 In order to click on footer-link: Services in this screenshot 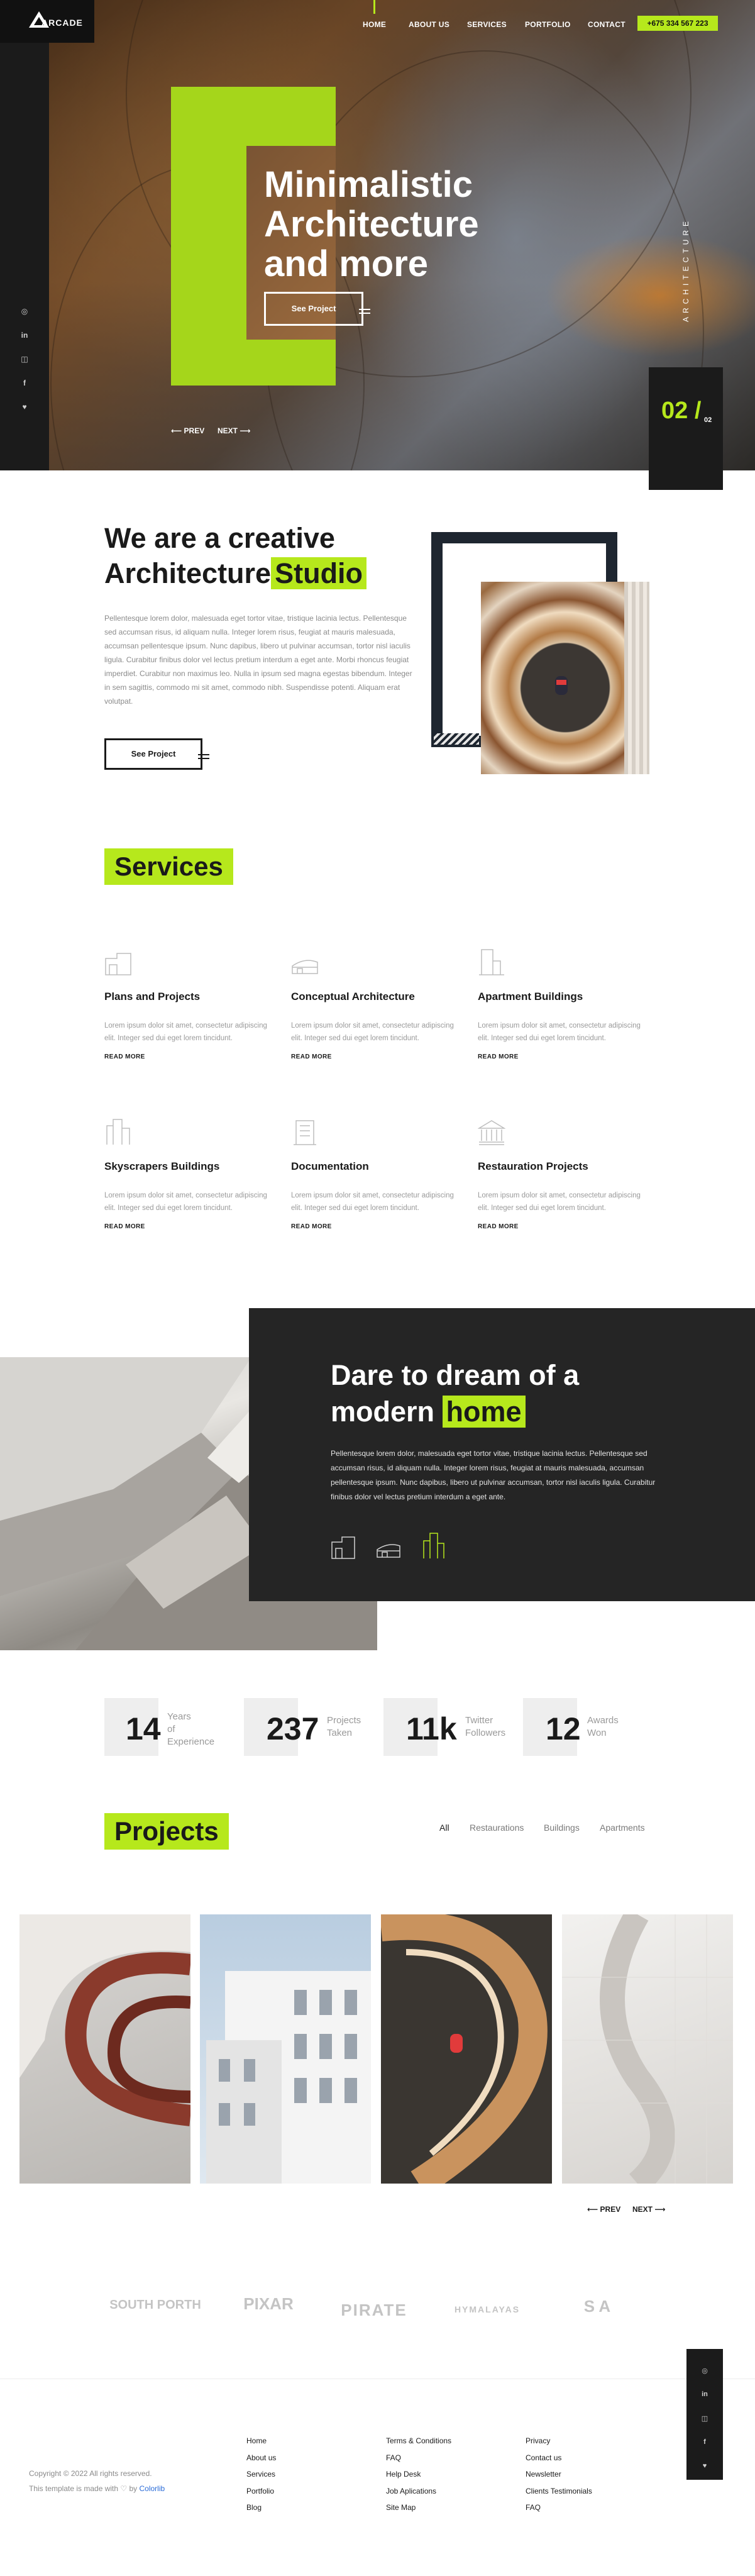, I will do `click(261, 2474)`.